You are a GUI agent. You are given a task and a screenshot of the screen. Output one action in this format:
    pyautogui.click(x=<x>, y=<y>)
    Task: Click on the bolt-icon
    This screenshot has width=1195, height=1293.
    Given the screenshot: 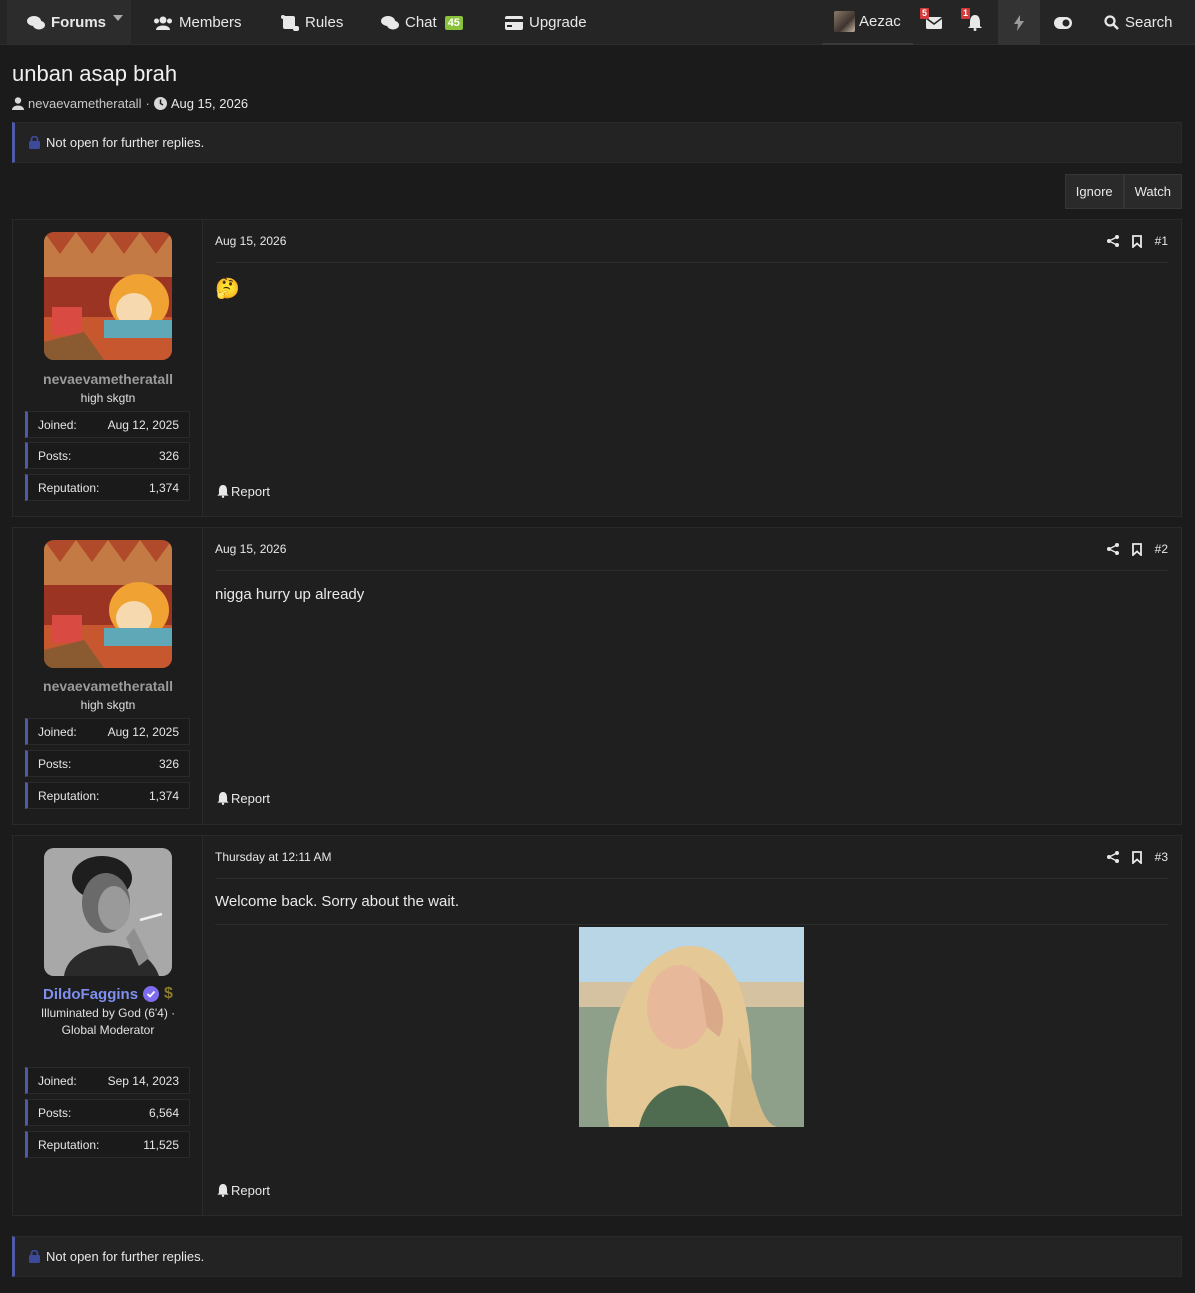 What is the action you would take?
    pyautogui.click(x=1019, y=22)
    